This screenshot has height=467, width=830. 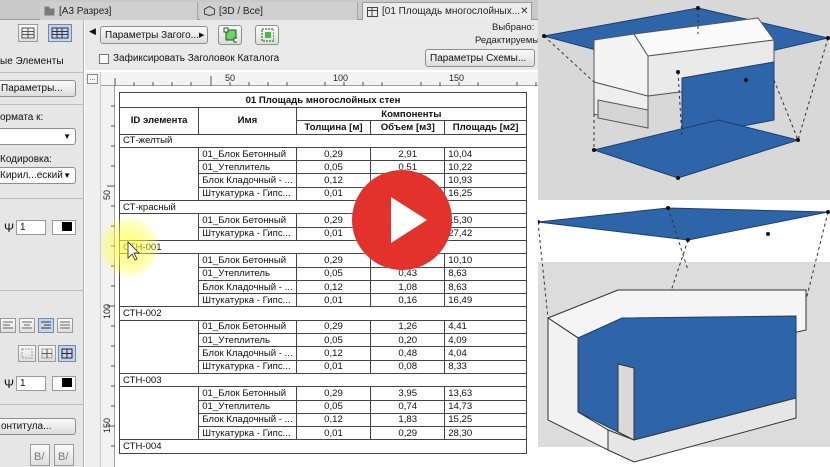 I want to click on area-cell: 10,04, so click(x=485, y=154).